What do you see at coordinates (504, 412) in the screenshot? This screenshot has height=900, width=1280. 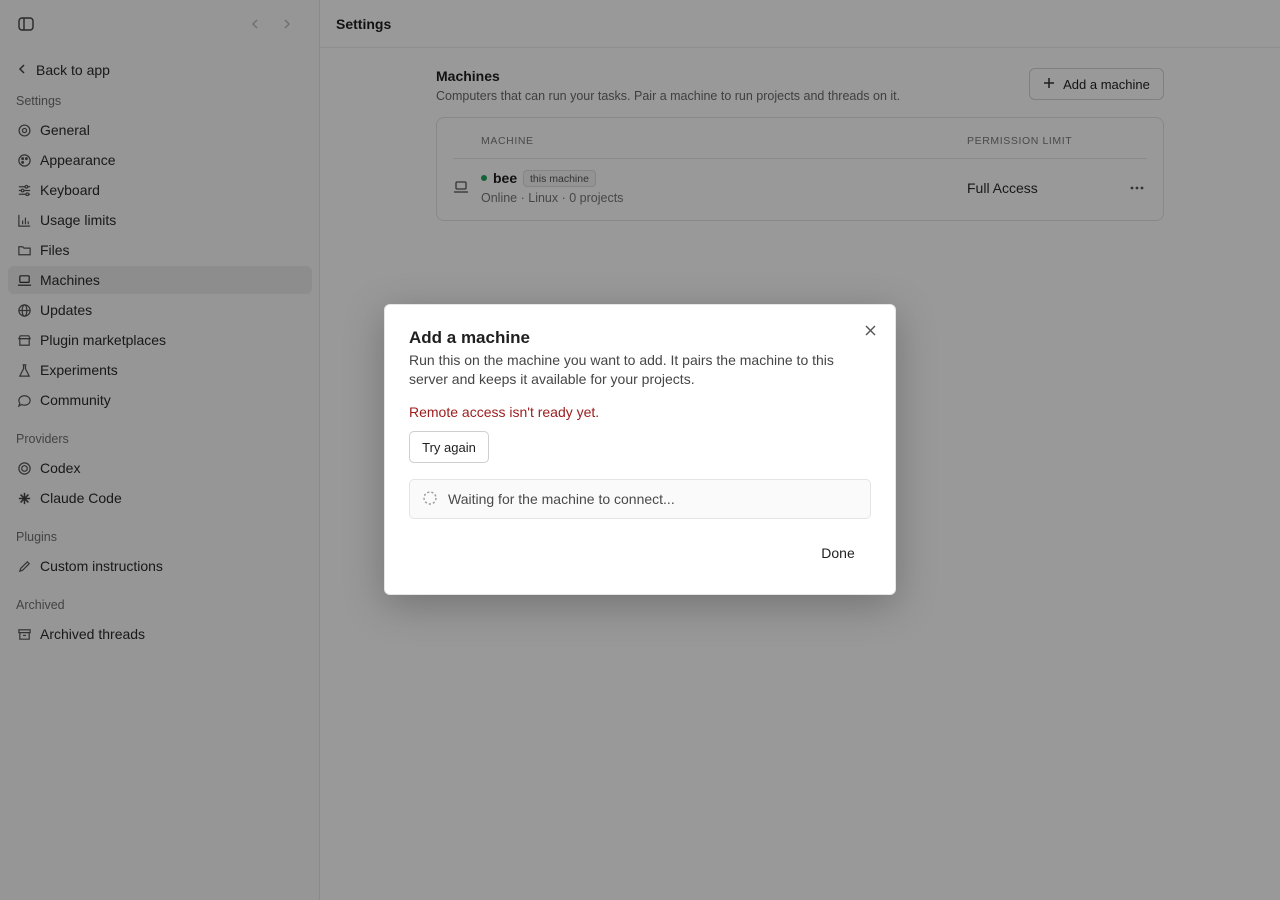 I see `error-message: Remote access isn't ready yet.` at bounding box center [504, 412].